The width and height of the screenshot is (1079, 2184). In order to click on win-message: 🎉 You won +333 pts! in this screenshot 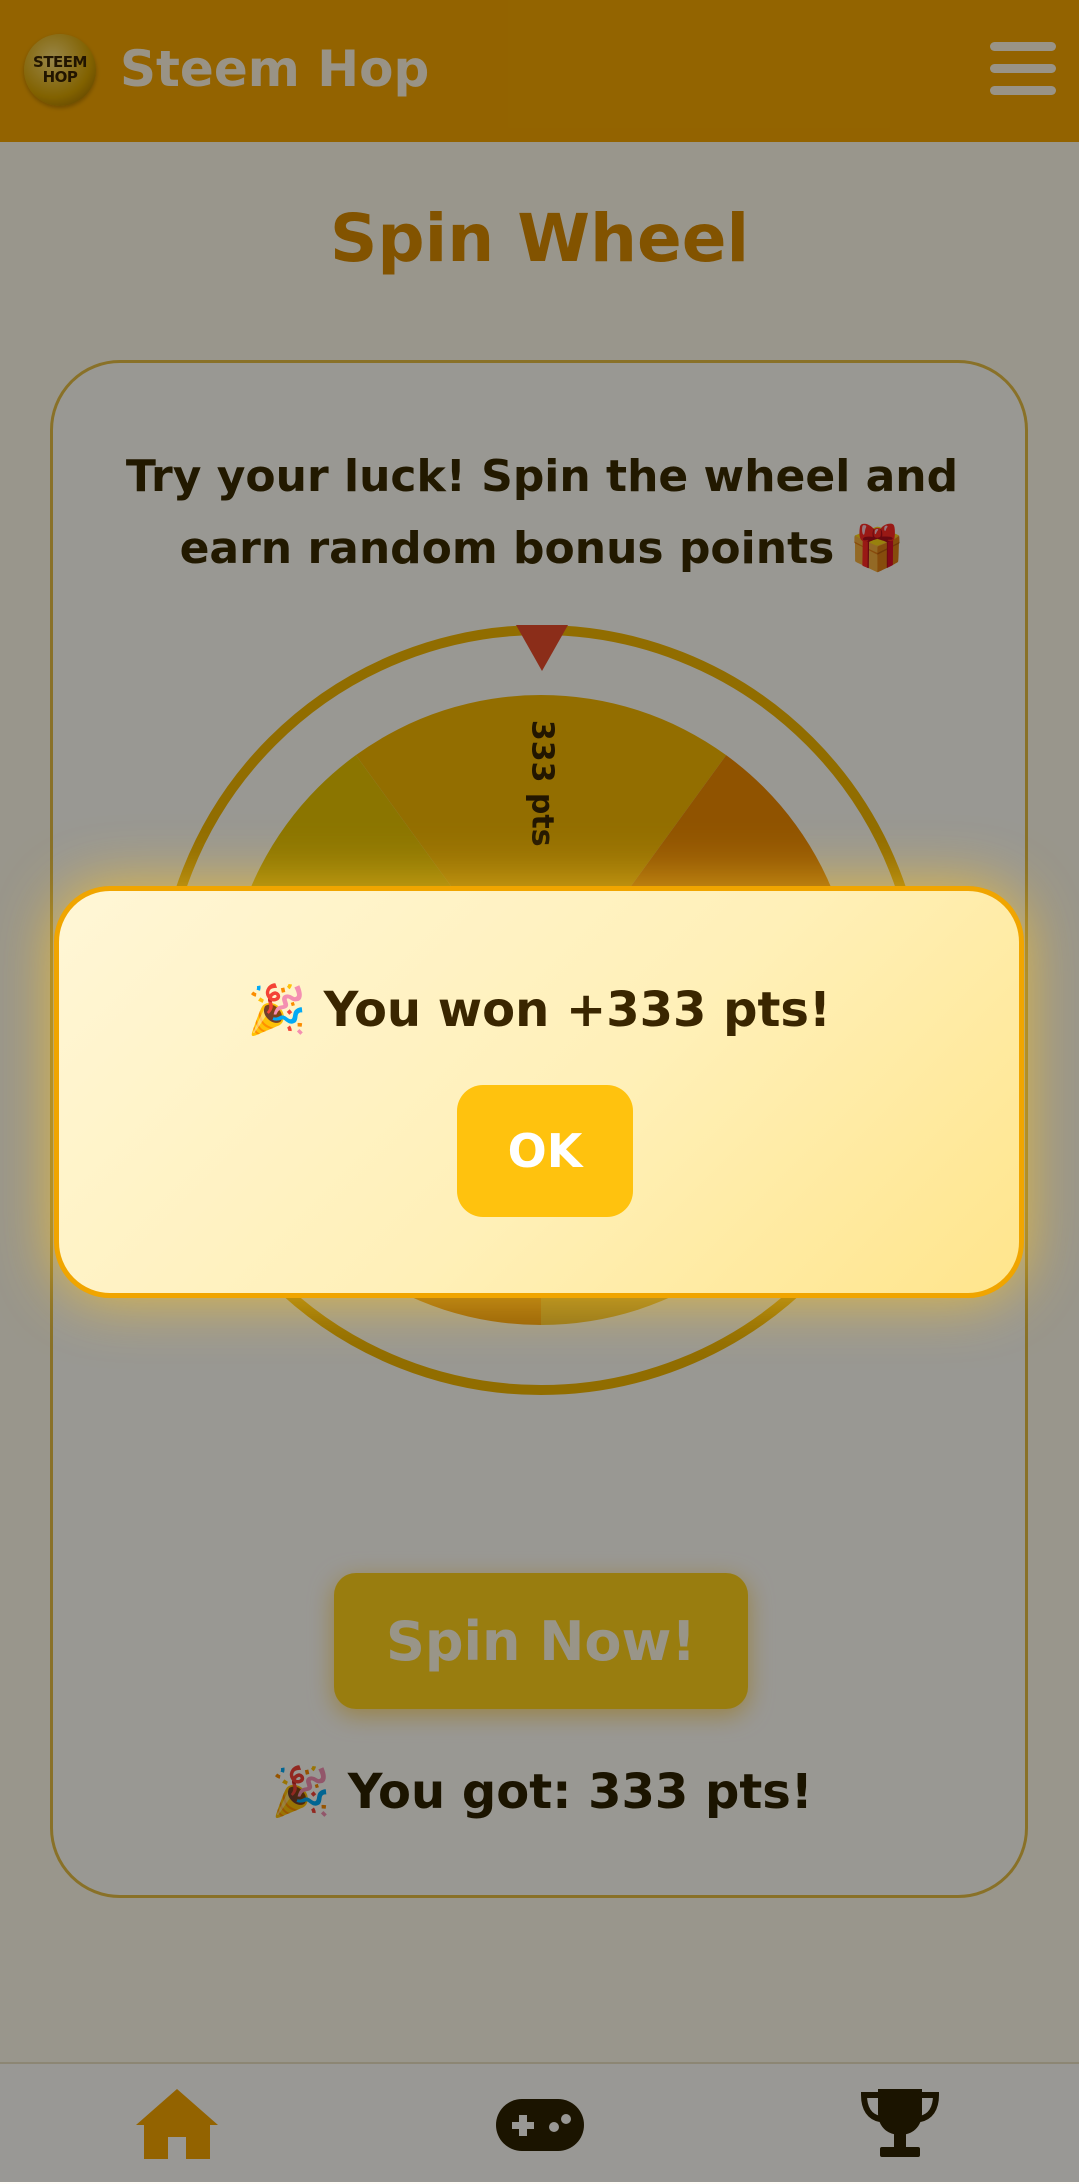, I will do `click(539, 1010)`.